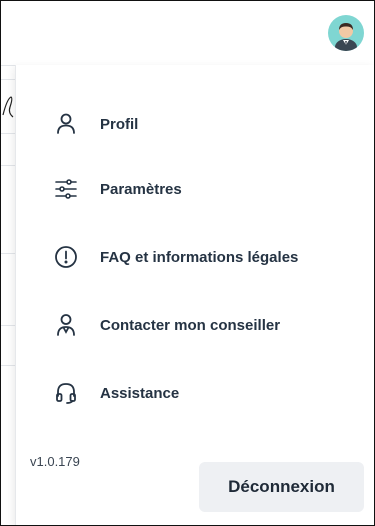 This screenshot has height=526, width=375. I want to click on menu-item-parametres: Paramètres, so click(117, 189).